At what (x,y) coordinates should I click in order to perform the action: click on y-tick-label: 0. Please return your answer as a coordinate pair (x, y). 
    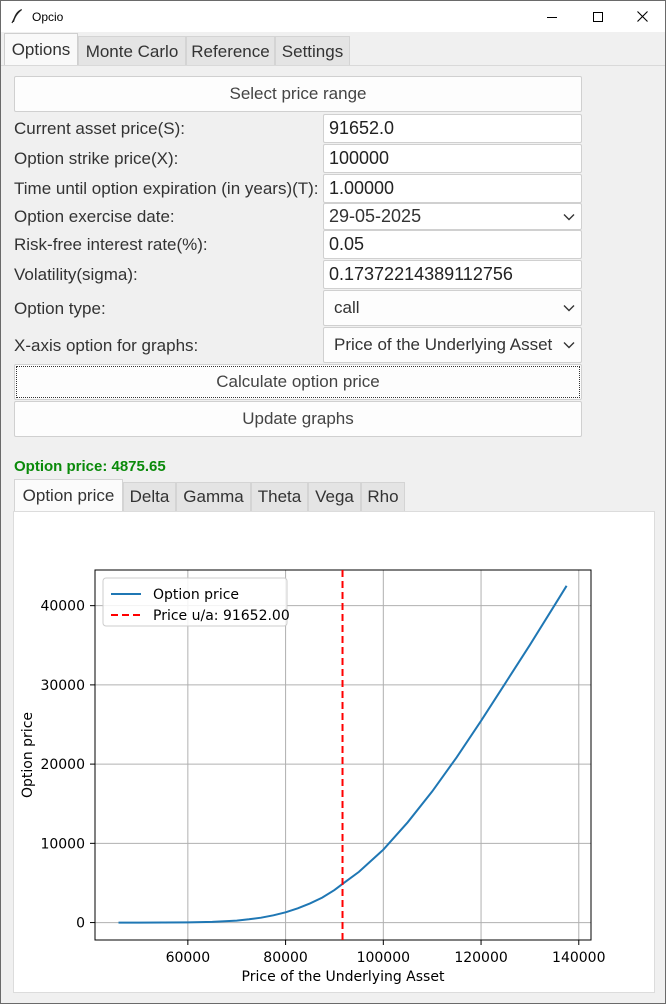
    Looking at the image, I should click on (80, 924).